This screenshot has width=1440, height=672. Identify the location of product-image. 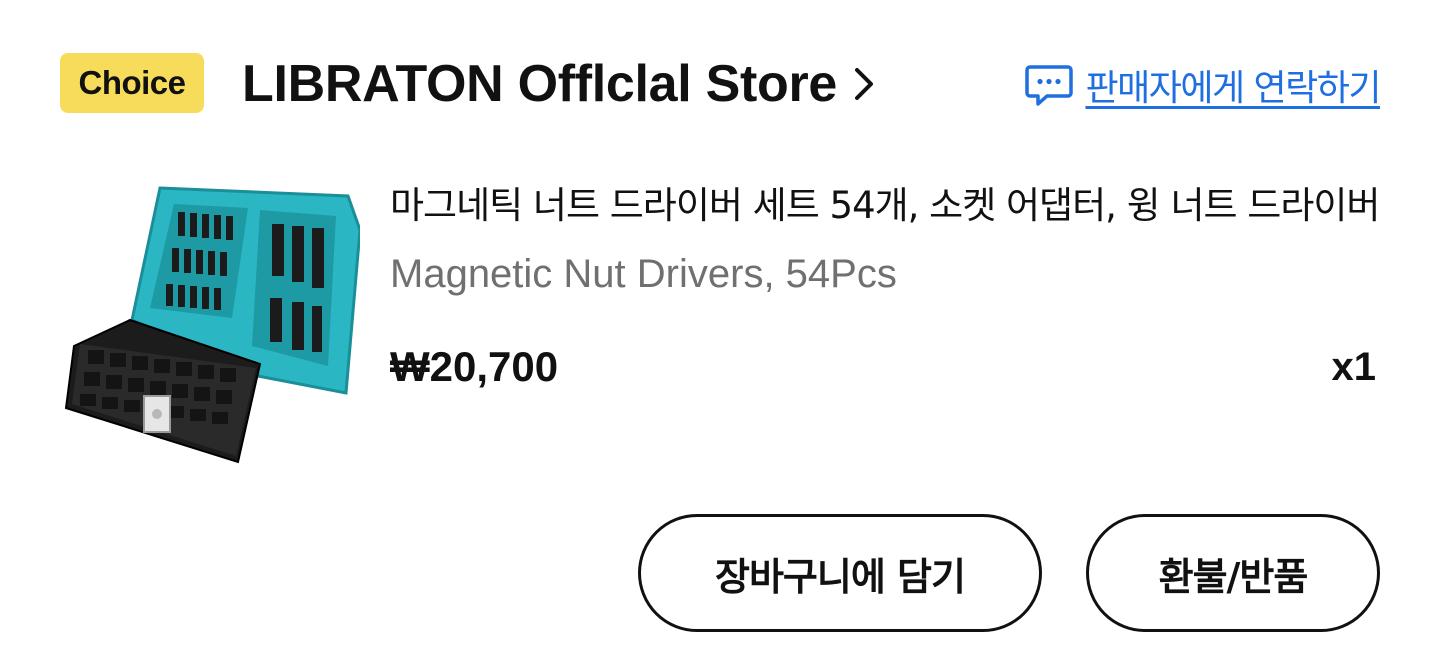
(211, 318).